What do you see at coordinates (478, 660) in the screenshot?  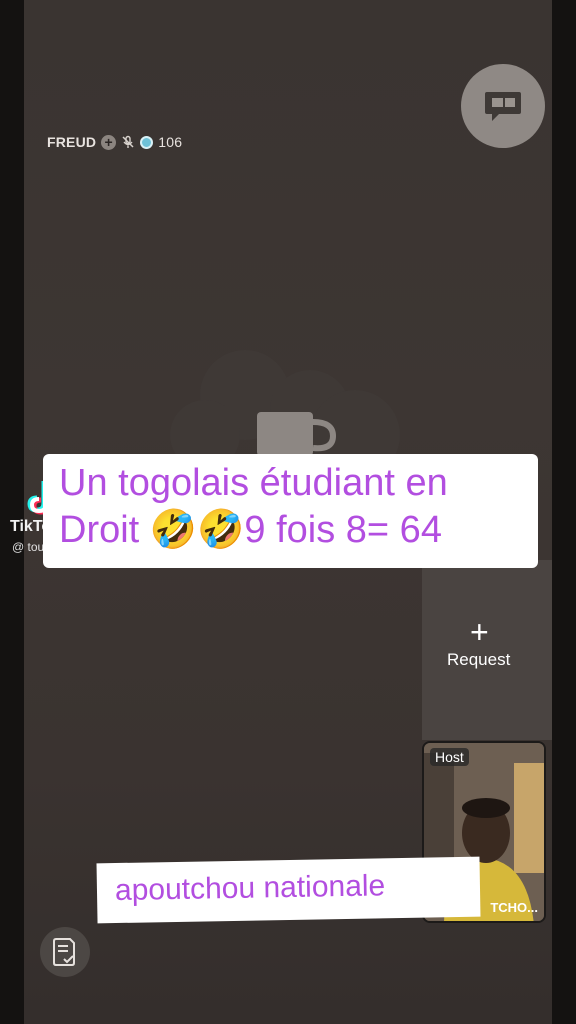 I see `request-button-label: Request` at bounding box center [478, 660].